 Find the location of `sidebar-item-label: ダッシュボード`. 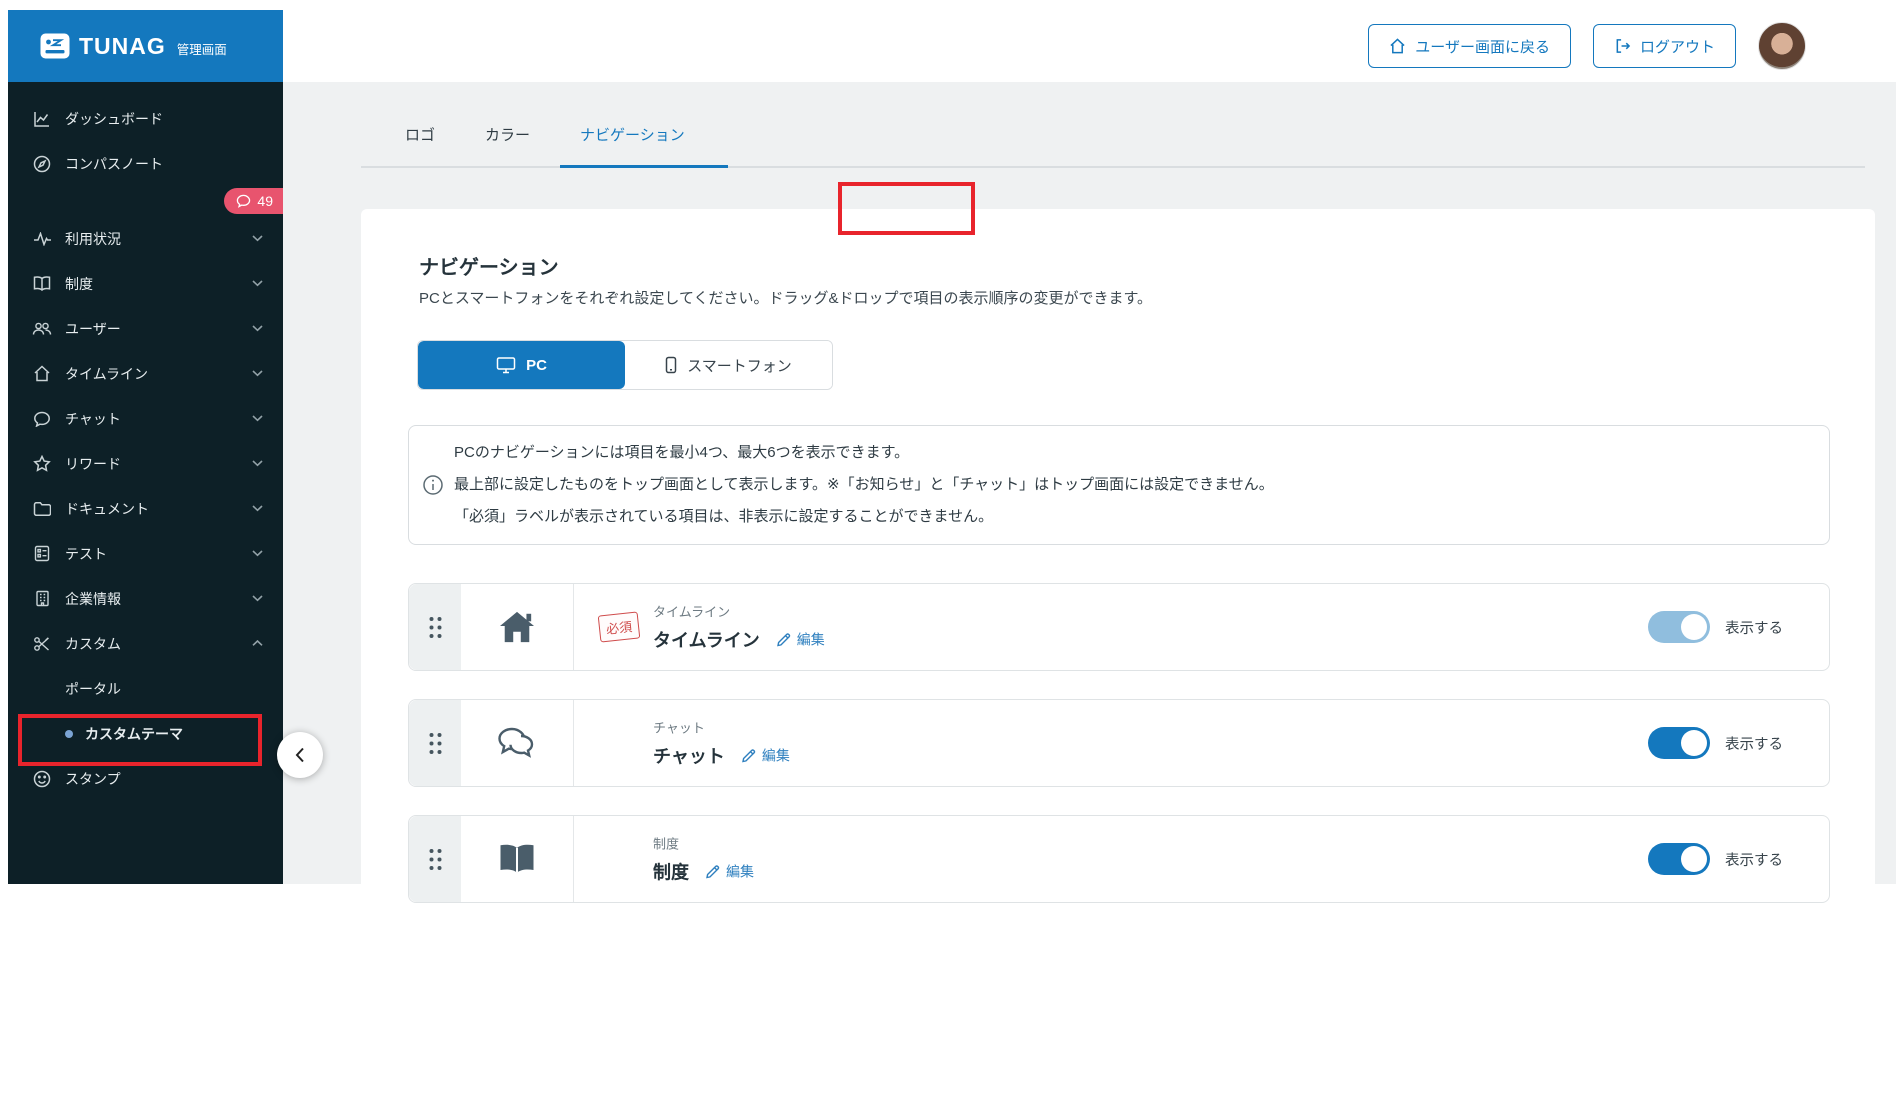

sidebar-item-label: ダッシュボード is located at coordinates (114, 118).